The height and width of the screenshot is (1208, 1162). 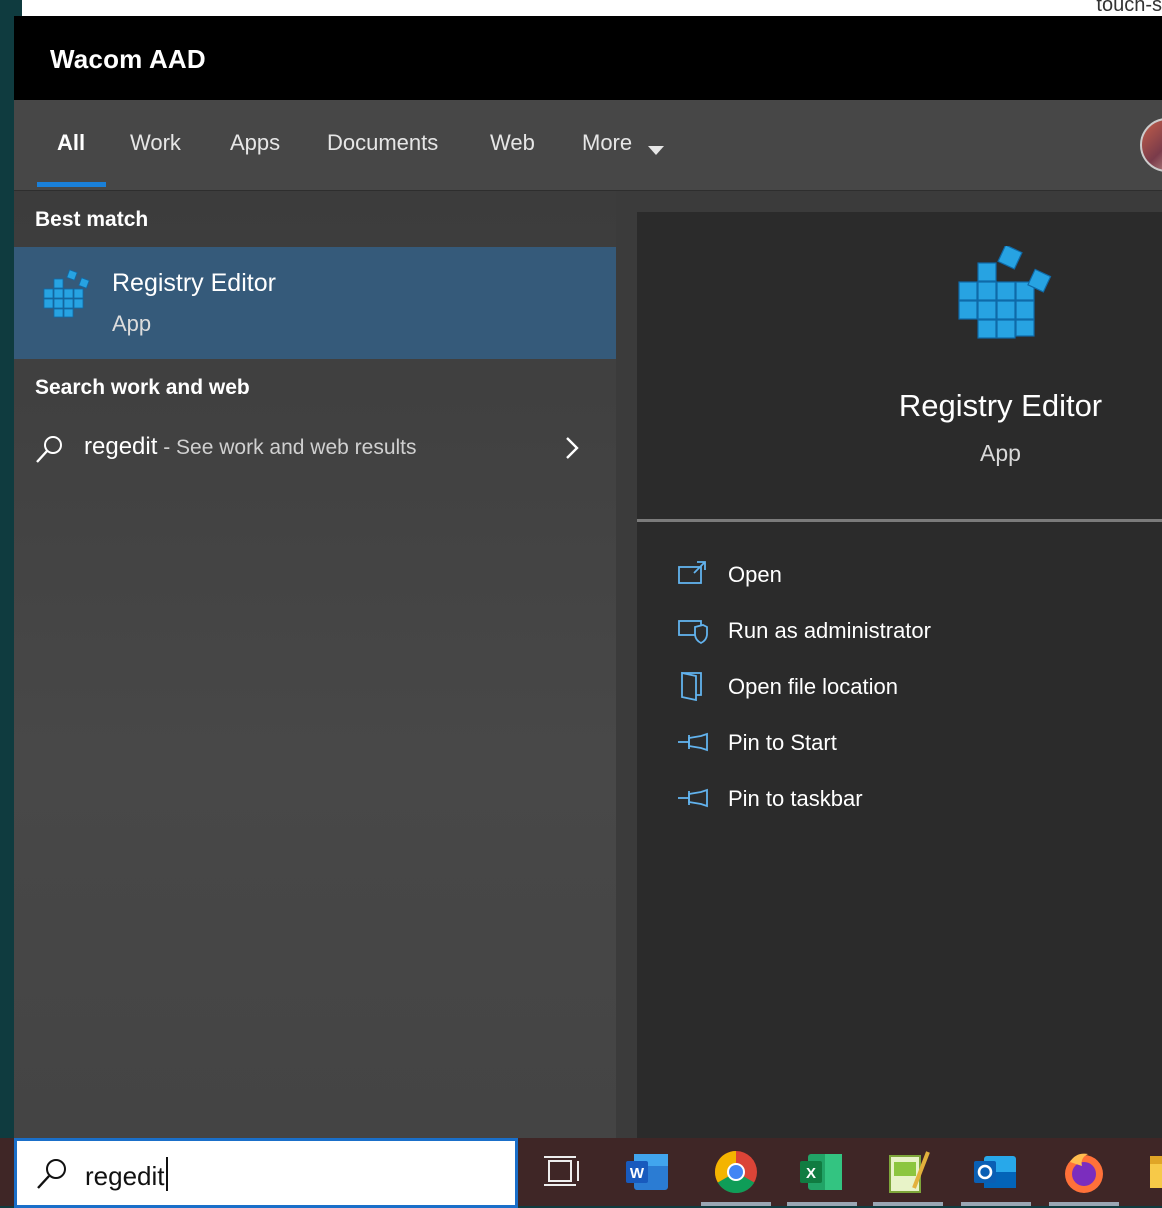 I want to click on search-web-hint: - See work and web results, so click(x=287, y=447).